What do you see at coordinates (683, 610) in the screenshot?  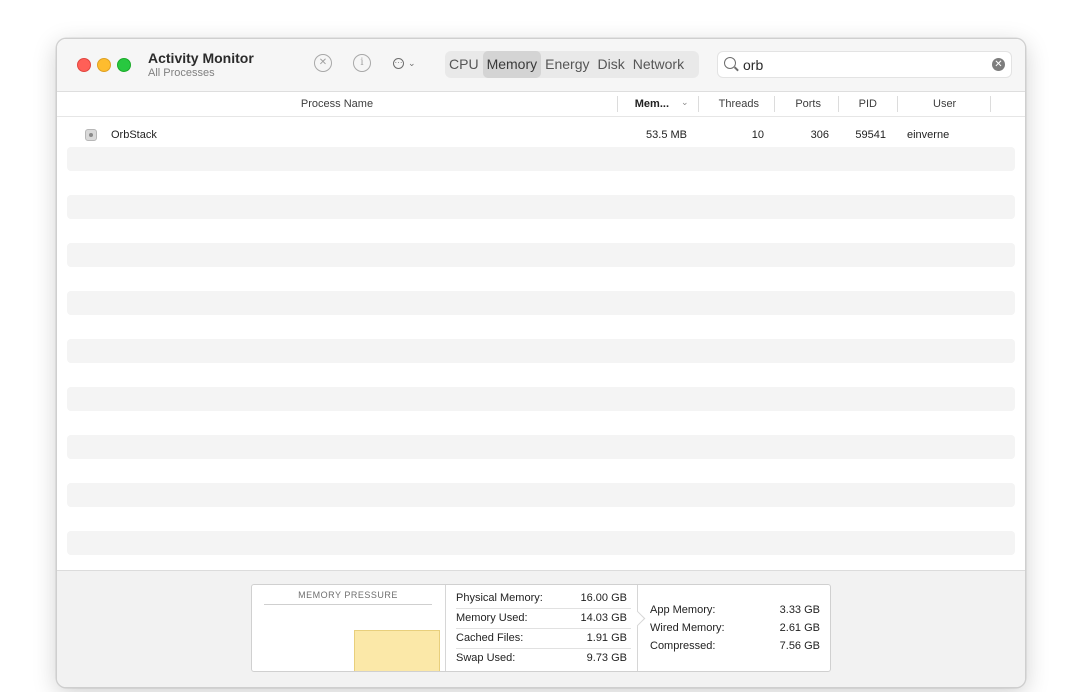 I see `stat-label: App Memory:` at bounding box center [683, 610].